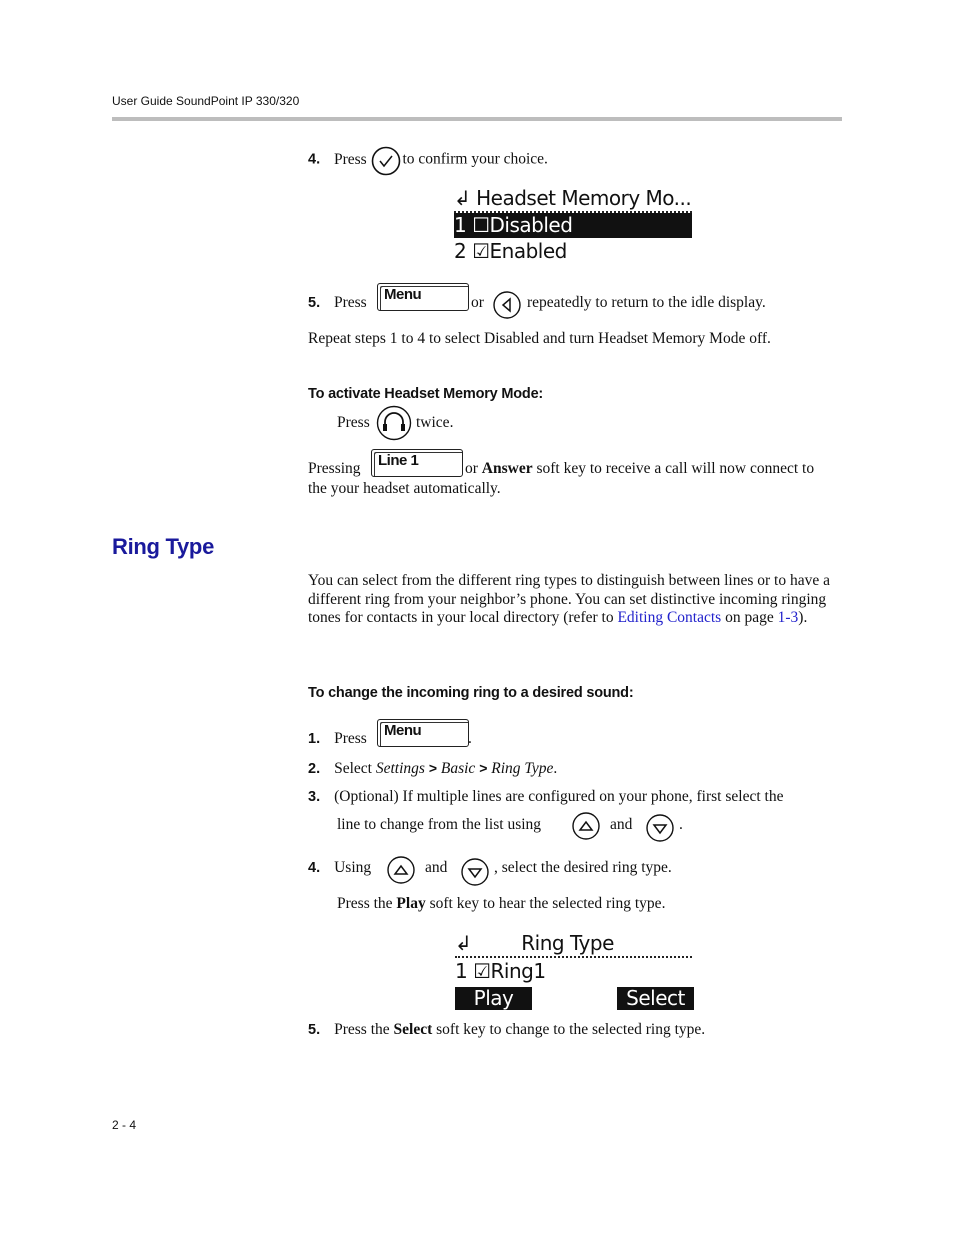  I want to click on step-4-confirm: 4. Press to confirm your choice., so click(428, 161).